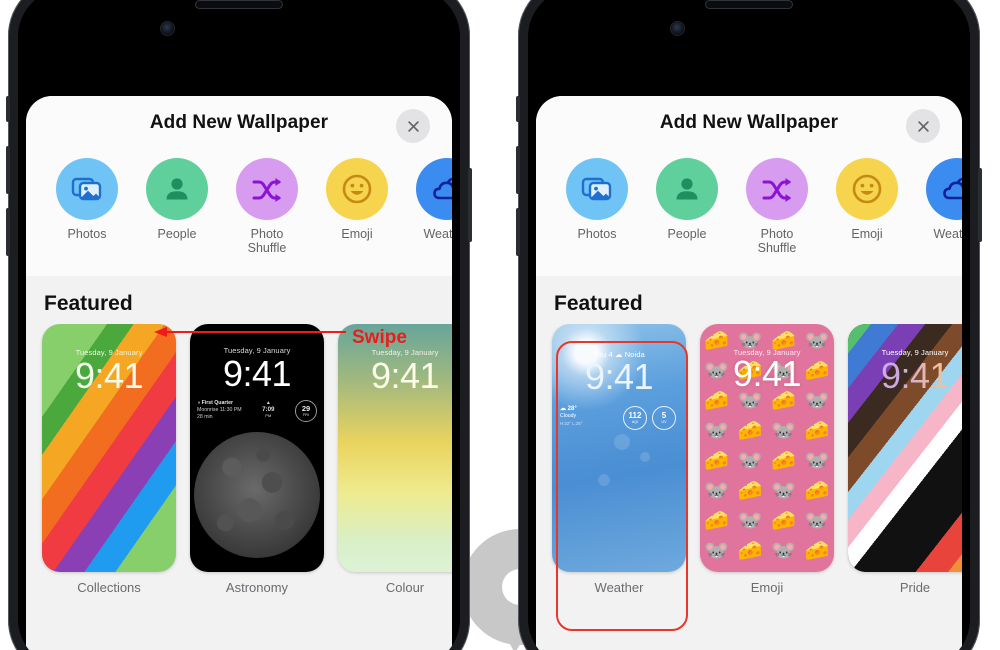 This screenshot has width=1000, height=650. I want to click on wallpaper-card-pride: Tuesday, 9 January 9:41 Pride, so click(905, 459).